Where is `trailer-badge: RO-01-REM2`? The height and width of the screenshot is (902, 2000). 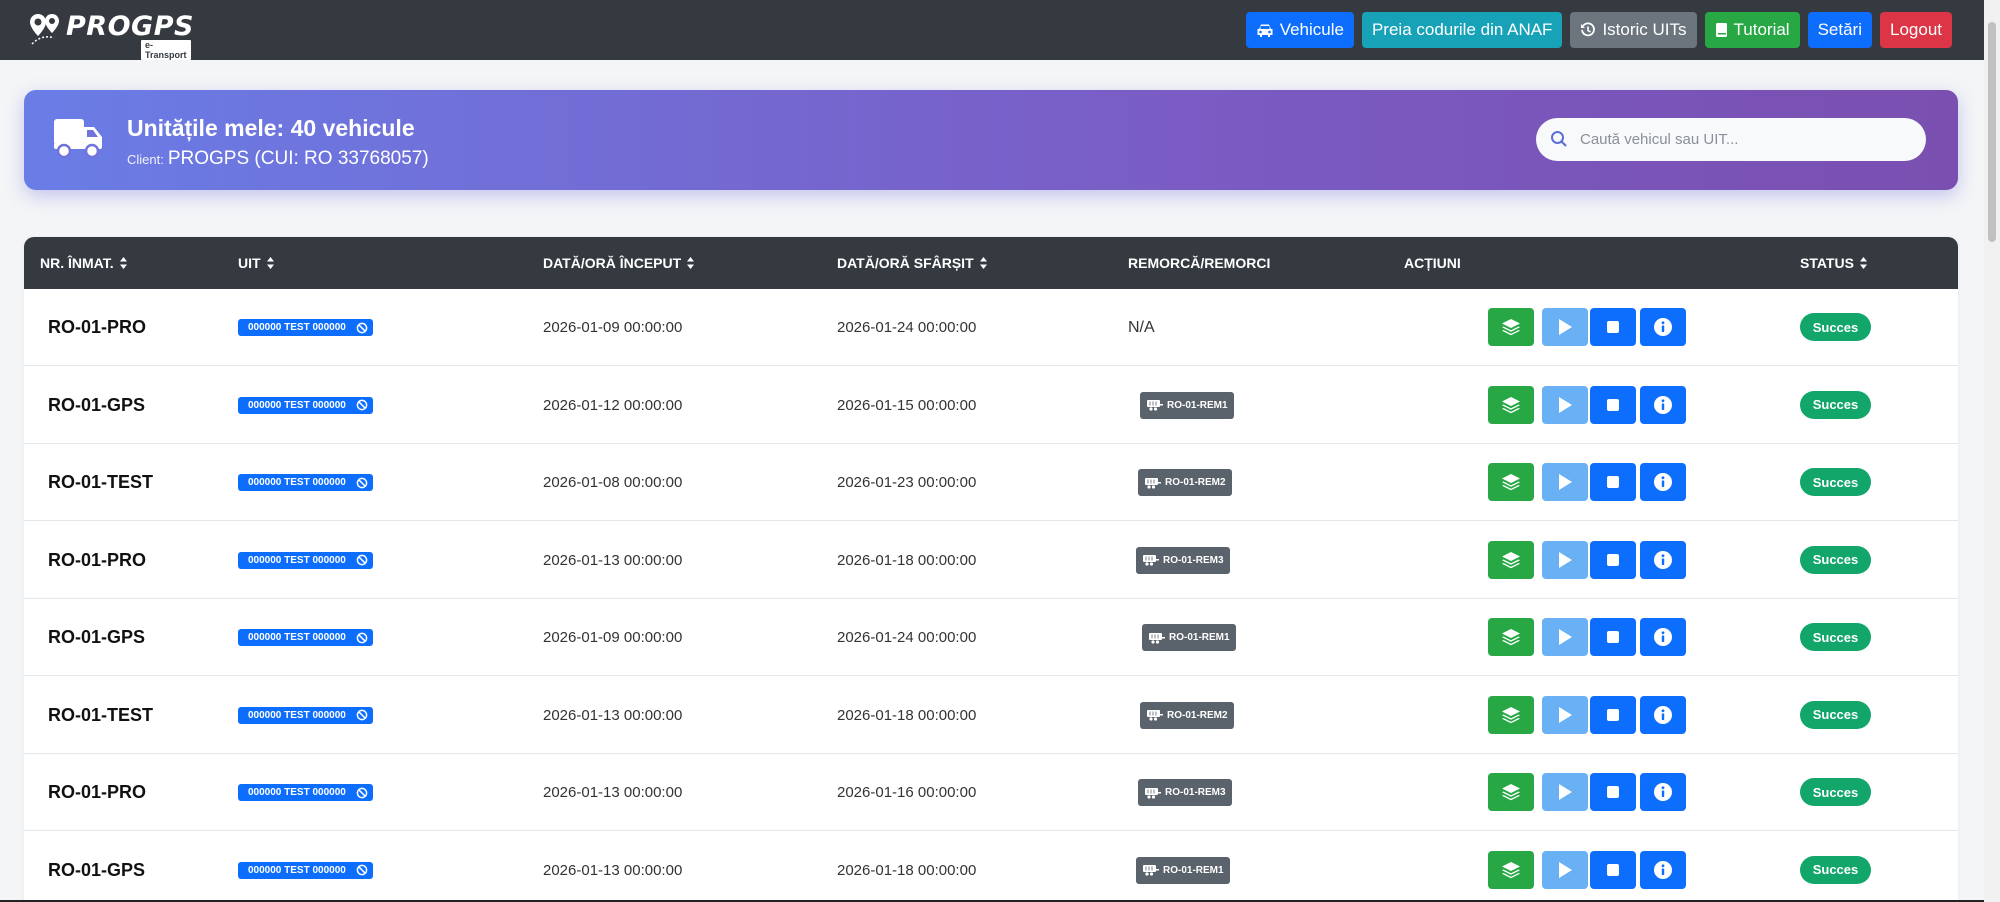 trailer-badge: RO-01-REM2 is located at coordinates (1185, 482).